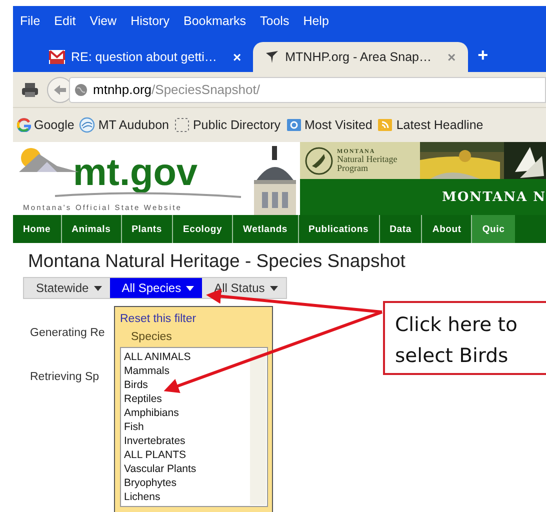 The height and width of the screenshot is (512, 546). I want to click on status-text: Retrieving Sp, so click(65, 377).